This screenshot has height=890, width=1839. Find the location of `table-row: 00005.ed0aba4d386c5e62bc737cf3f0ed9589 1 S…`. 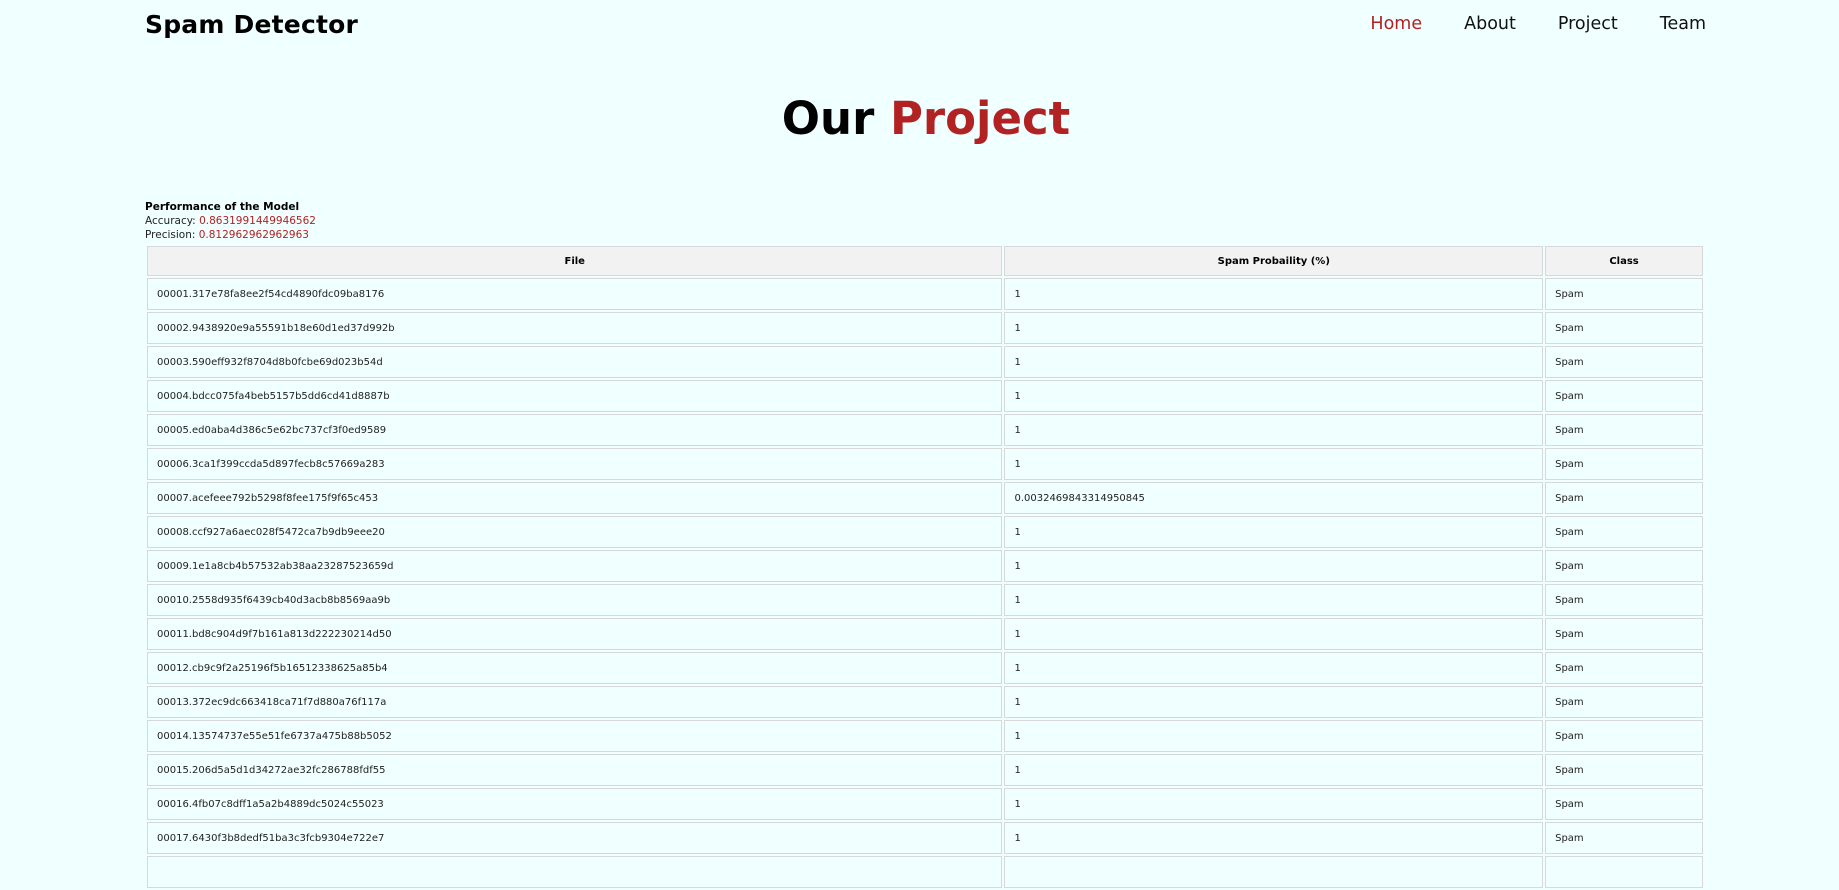

table-row: 00005.ed0aba4d386c5e62bc737cf3f0ed9589 1 S… is located at coordinates (925, 430).